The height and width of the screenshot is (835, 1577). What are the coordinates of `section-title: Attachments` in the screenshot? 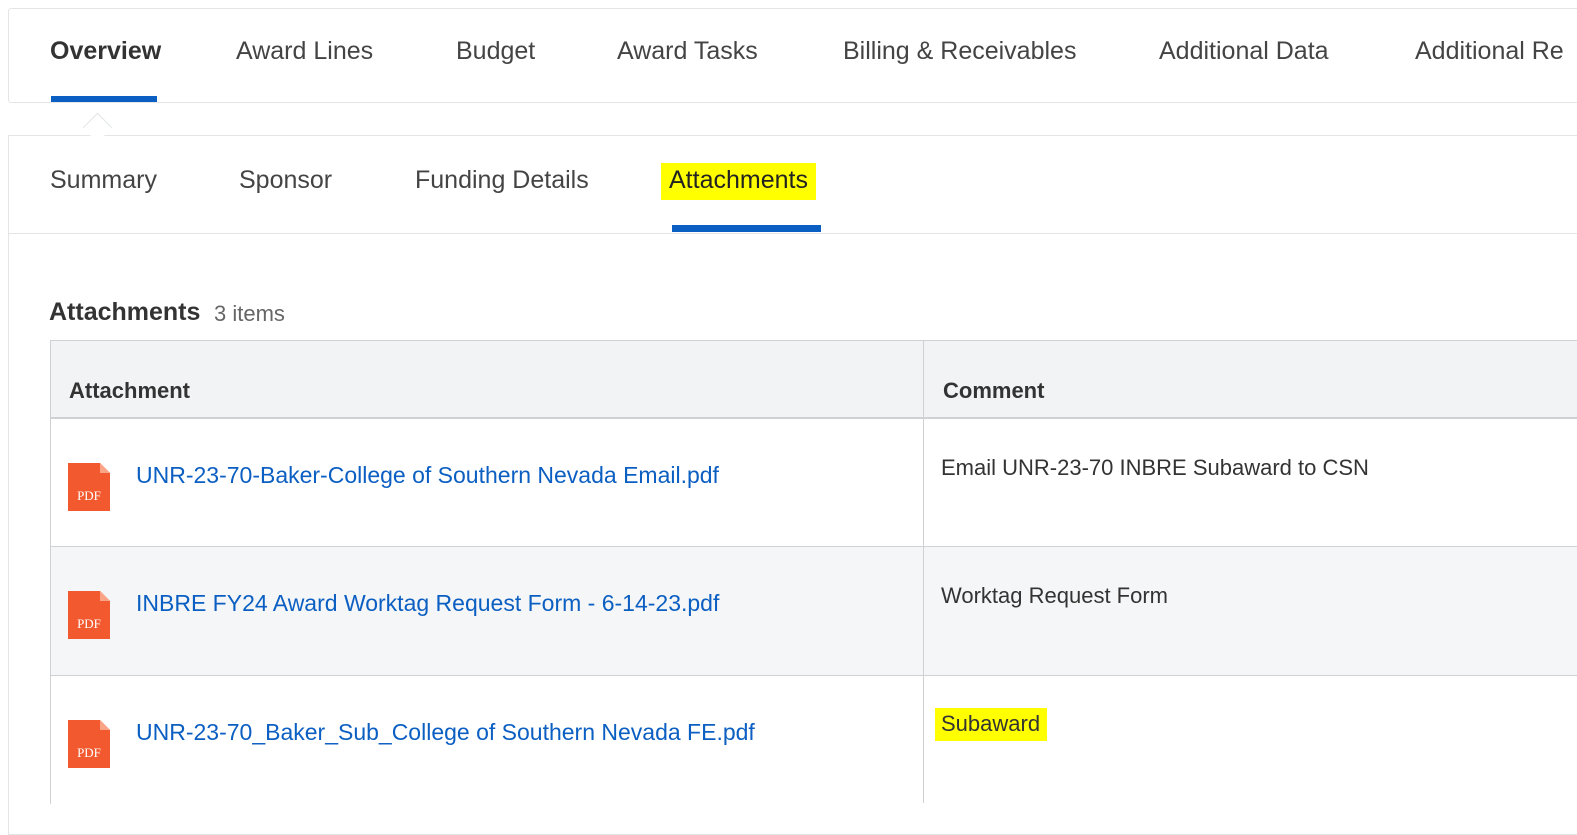 It's located at (125, 312).